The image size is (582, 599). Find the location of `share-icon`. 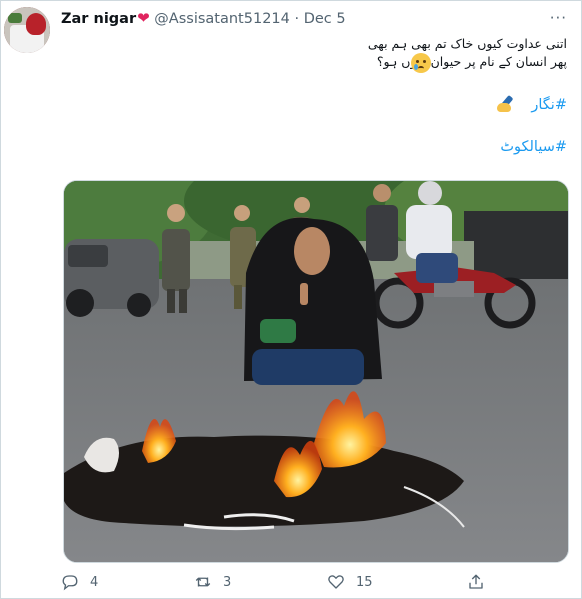

share-icon is located at coordinates (476, 581).